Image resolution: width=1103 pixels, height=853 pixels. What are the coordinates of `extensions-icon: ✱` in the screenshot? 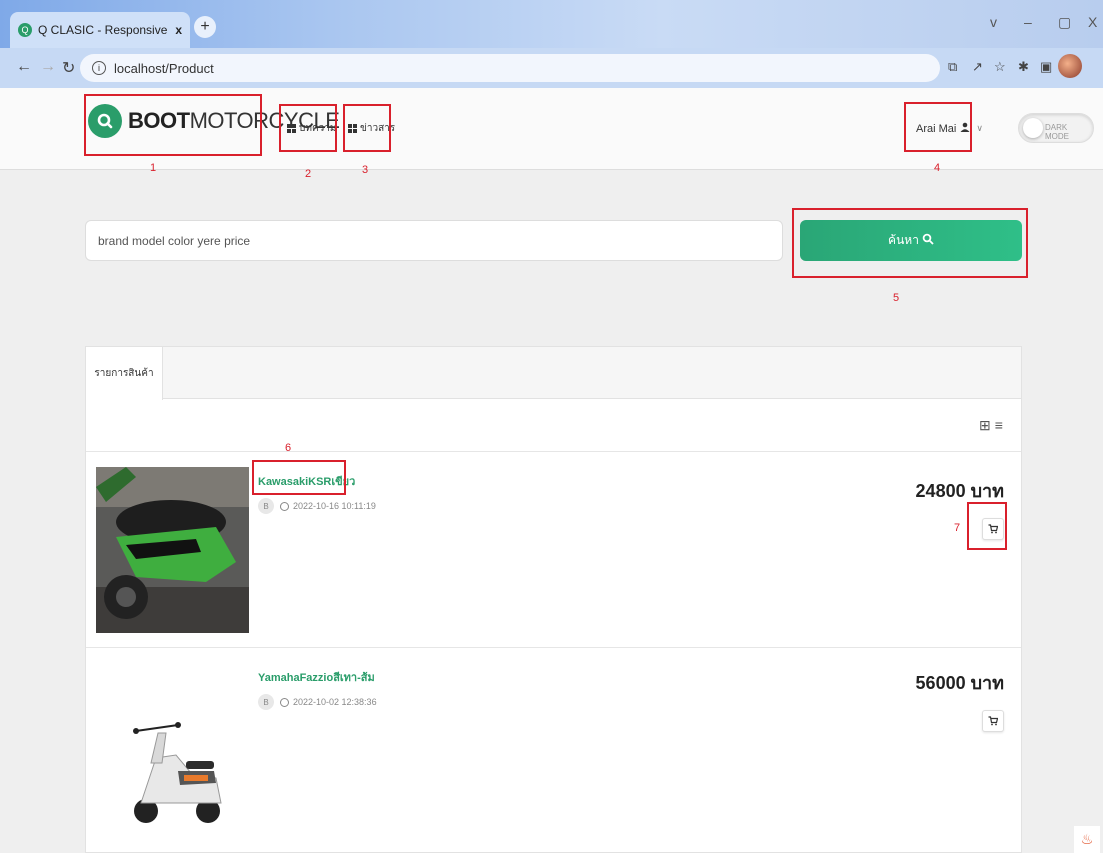 It's located at (1023, 67).